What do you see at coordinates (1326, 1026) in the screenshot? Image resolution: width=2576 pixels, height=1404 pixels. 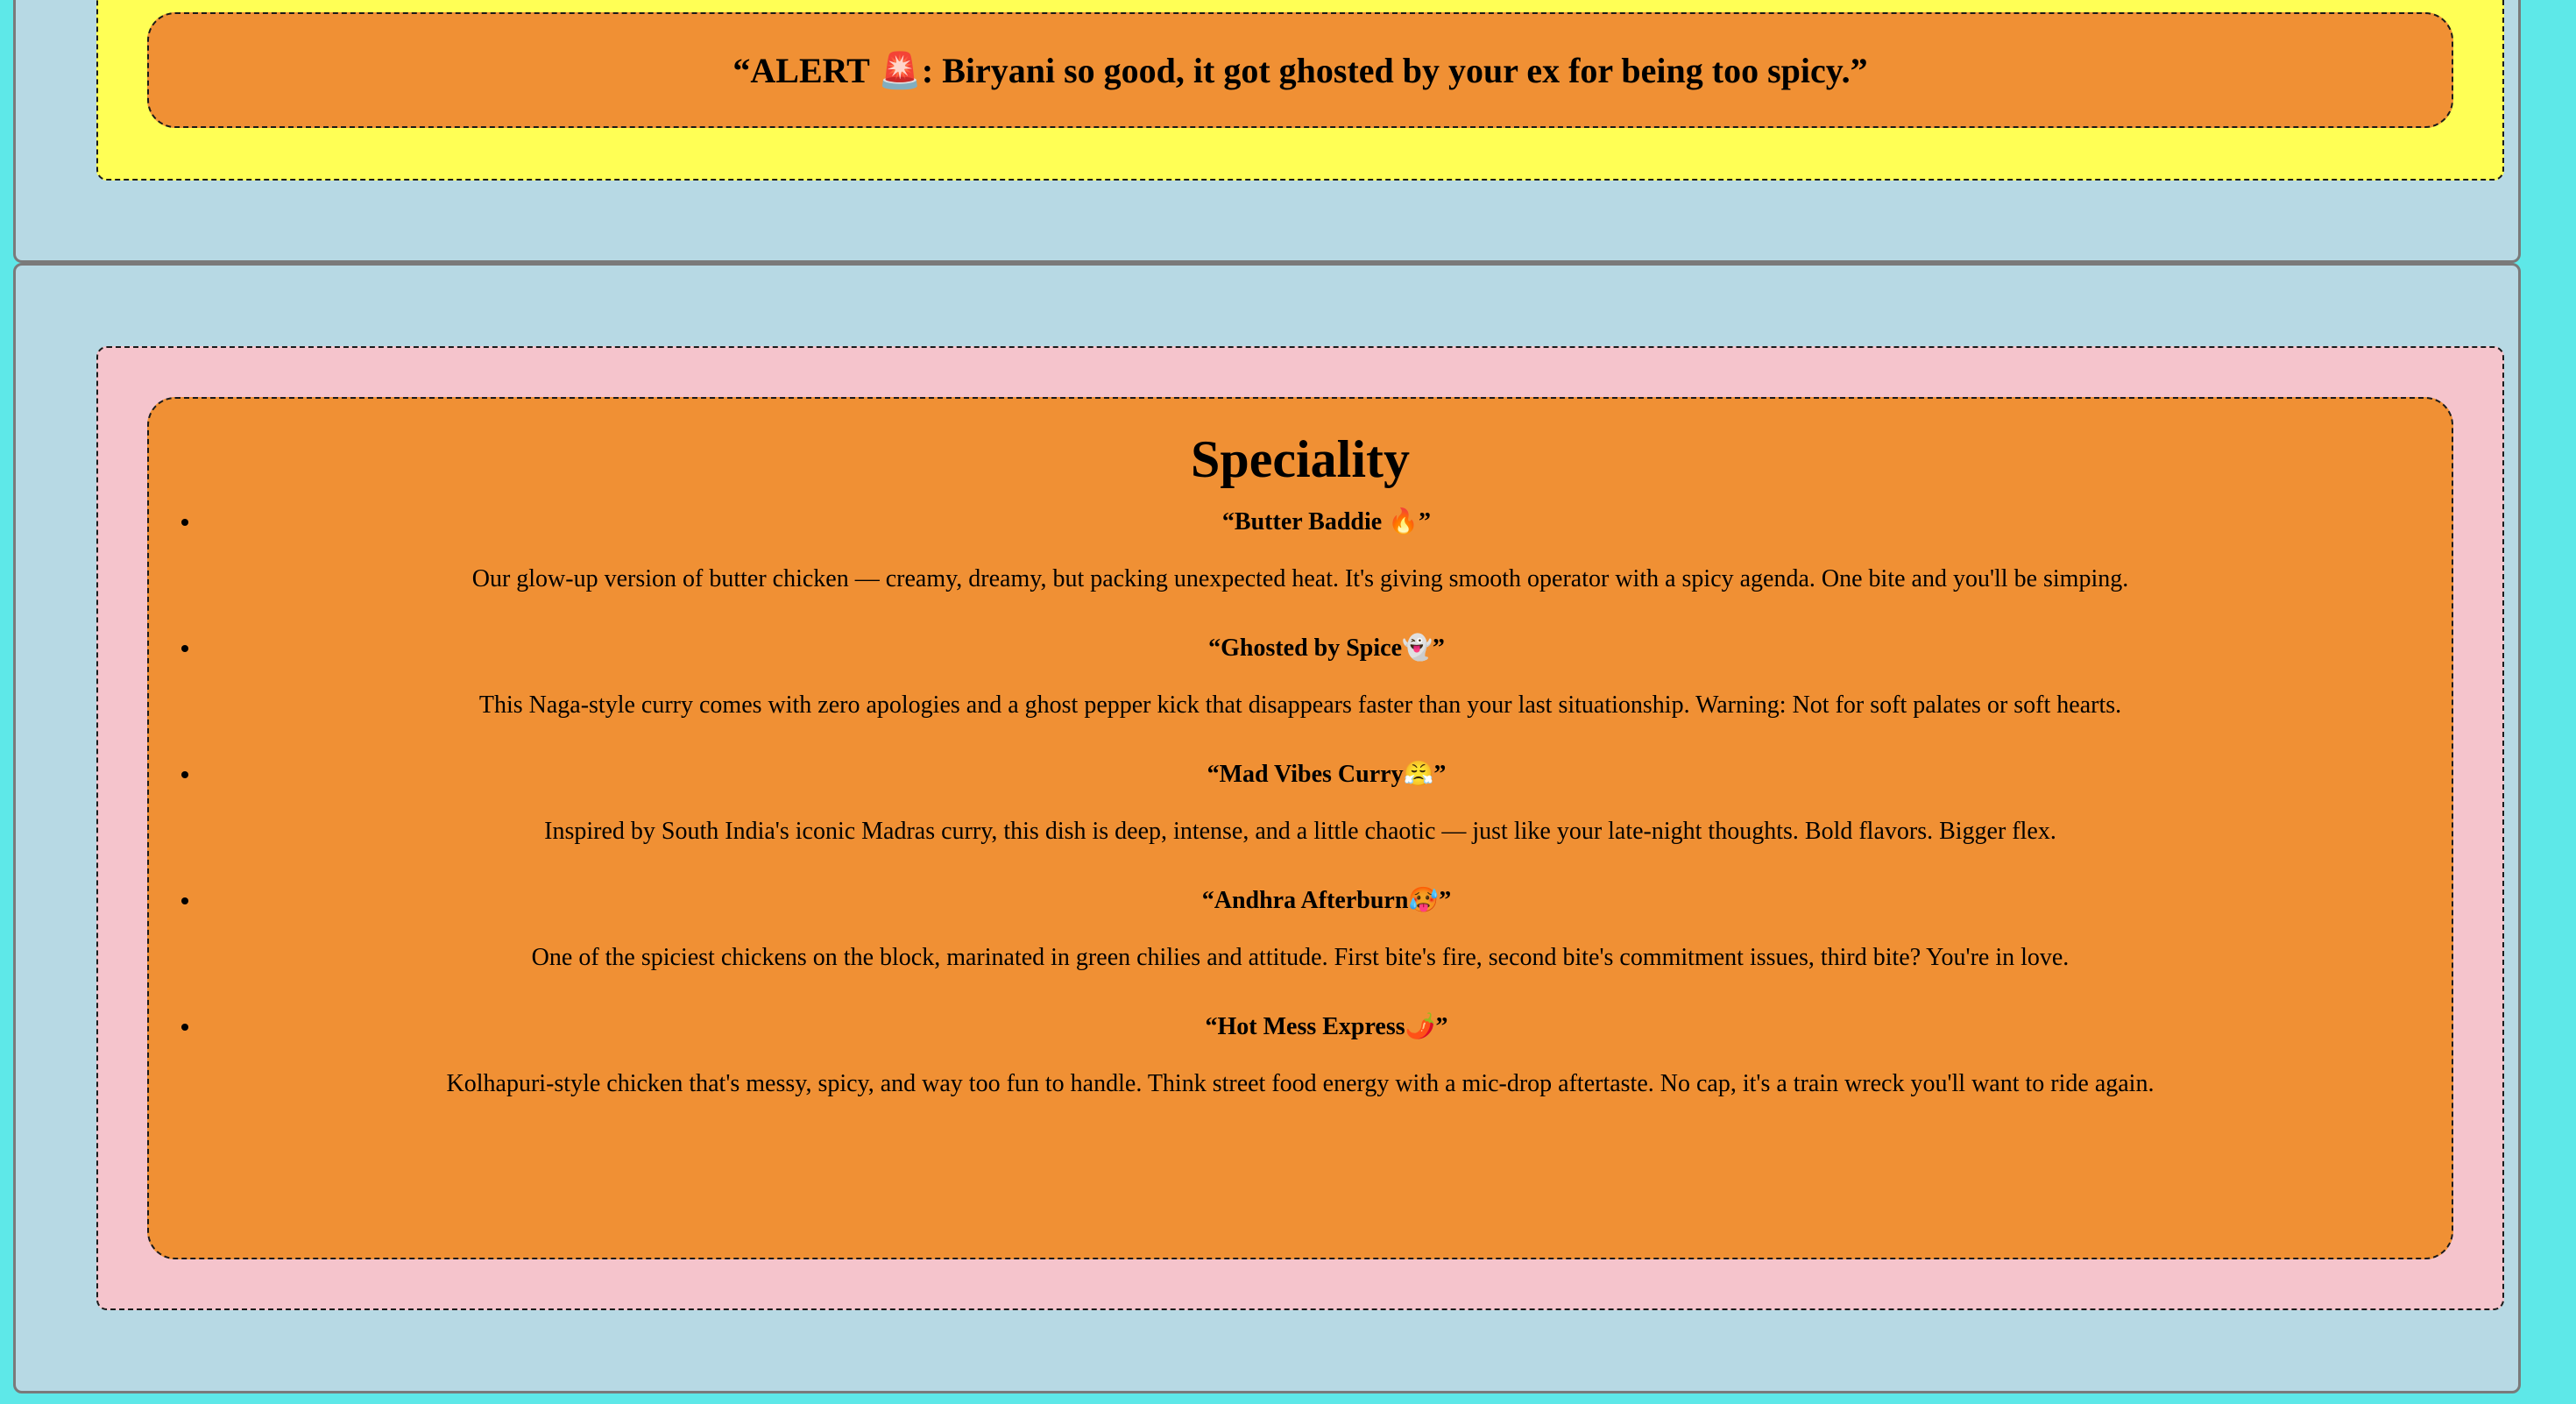 I see `dish-name: “Hot Mess Express🌶️”` at bounding box center [1326, 1026].